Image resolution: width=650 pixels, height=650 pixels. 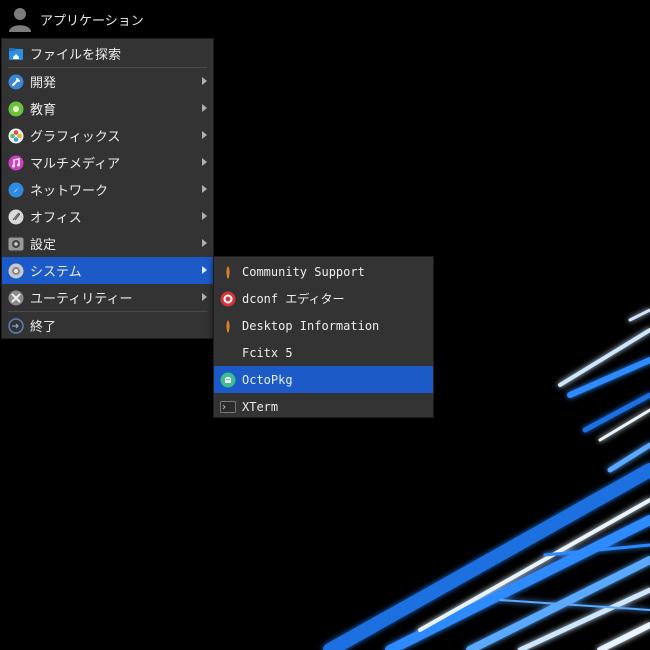 What do you see at coordinates (16, 190) in the screenshot?
I see `network-icon` at bounding box center [16, 190].